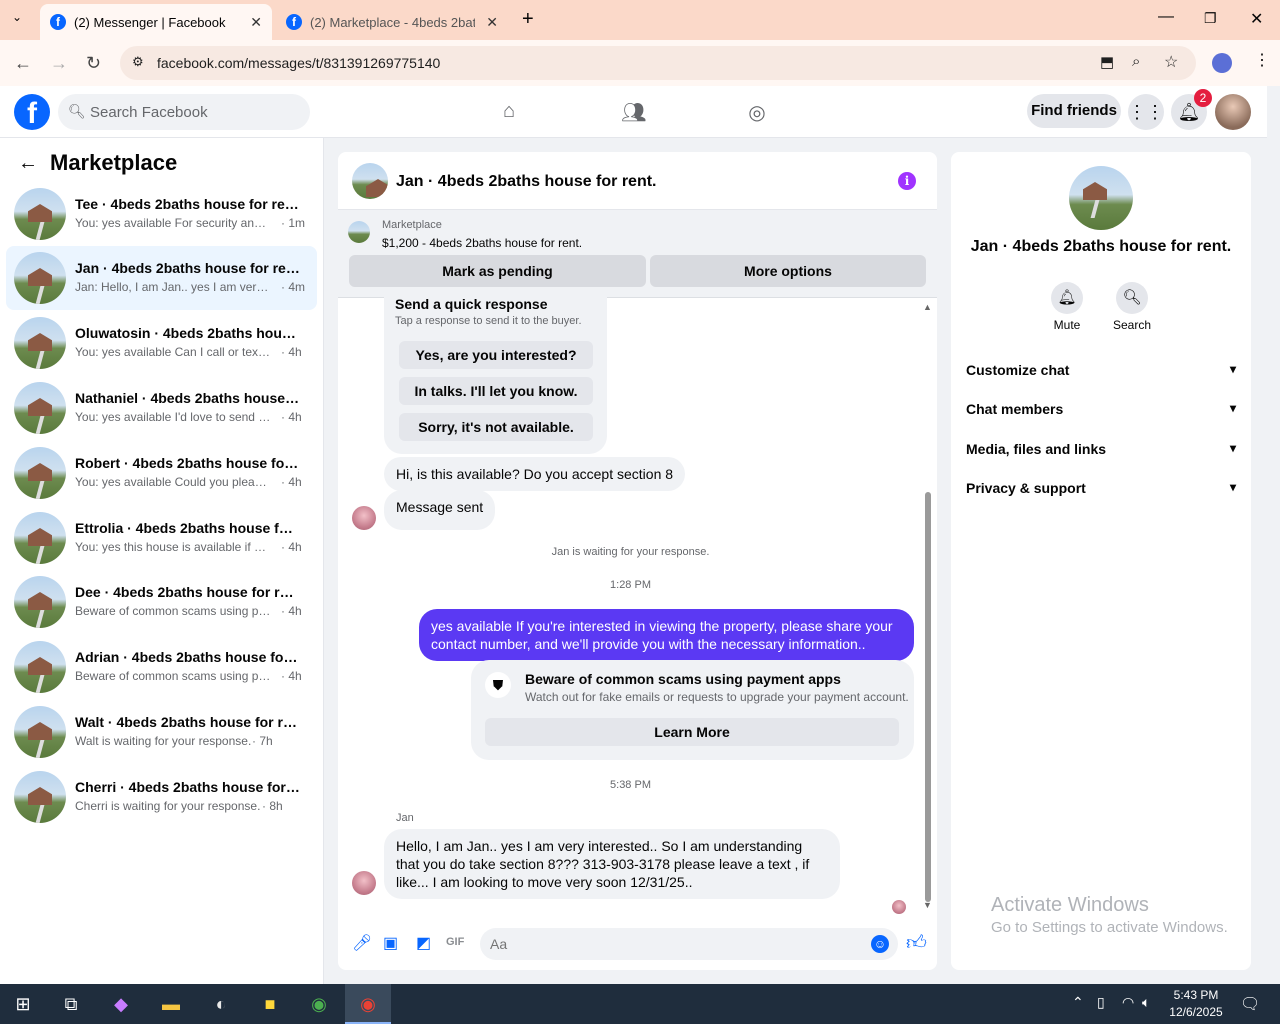 This screenshot has height=1024, width=1280. What do you see at coordinates (928, 697) in the screenshot?
I see `scrollbar-thumb` at bounding box center [928, 697].